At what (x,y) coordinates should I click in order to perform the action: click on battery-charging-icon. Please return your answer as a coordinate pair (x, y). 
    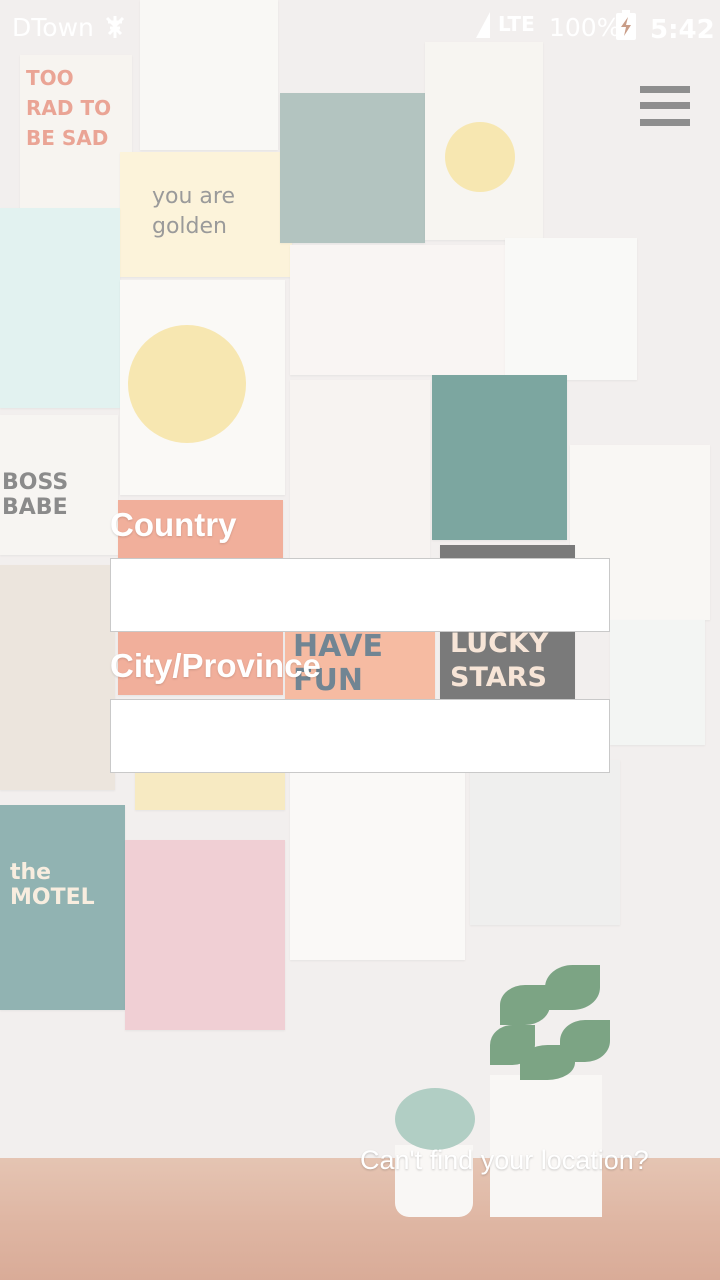
    Looking at the image, I should click on (626, 25).